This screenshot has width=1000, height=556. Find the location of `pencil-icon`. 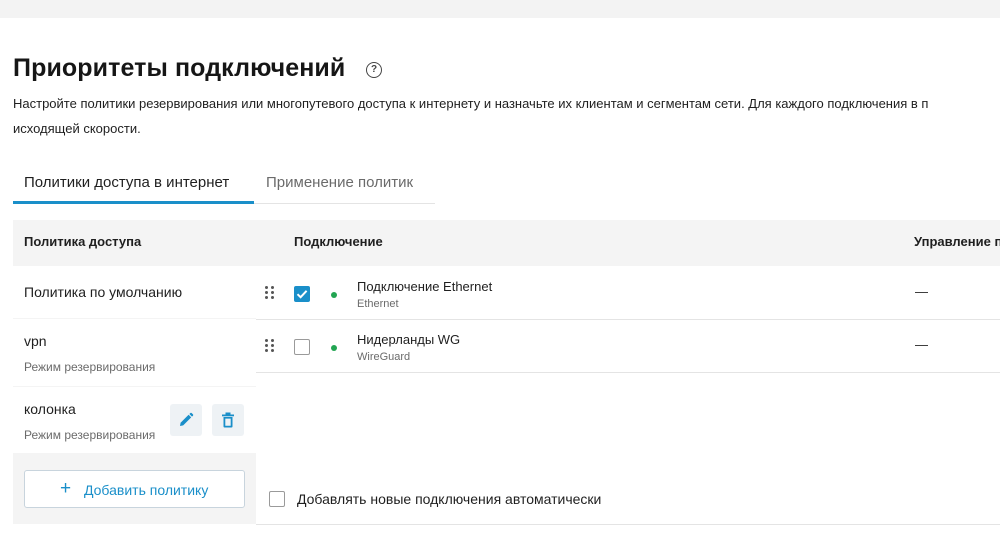

pencil-icon is located at coordinates (187, 419).